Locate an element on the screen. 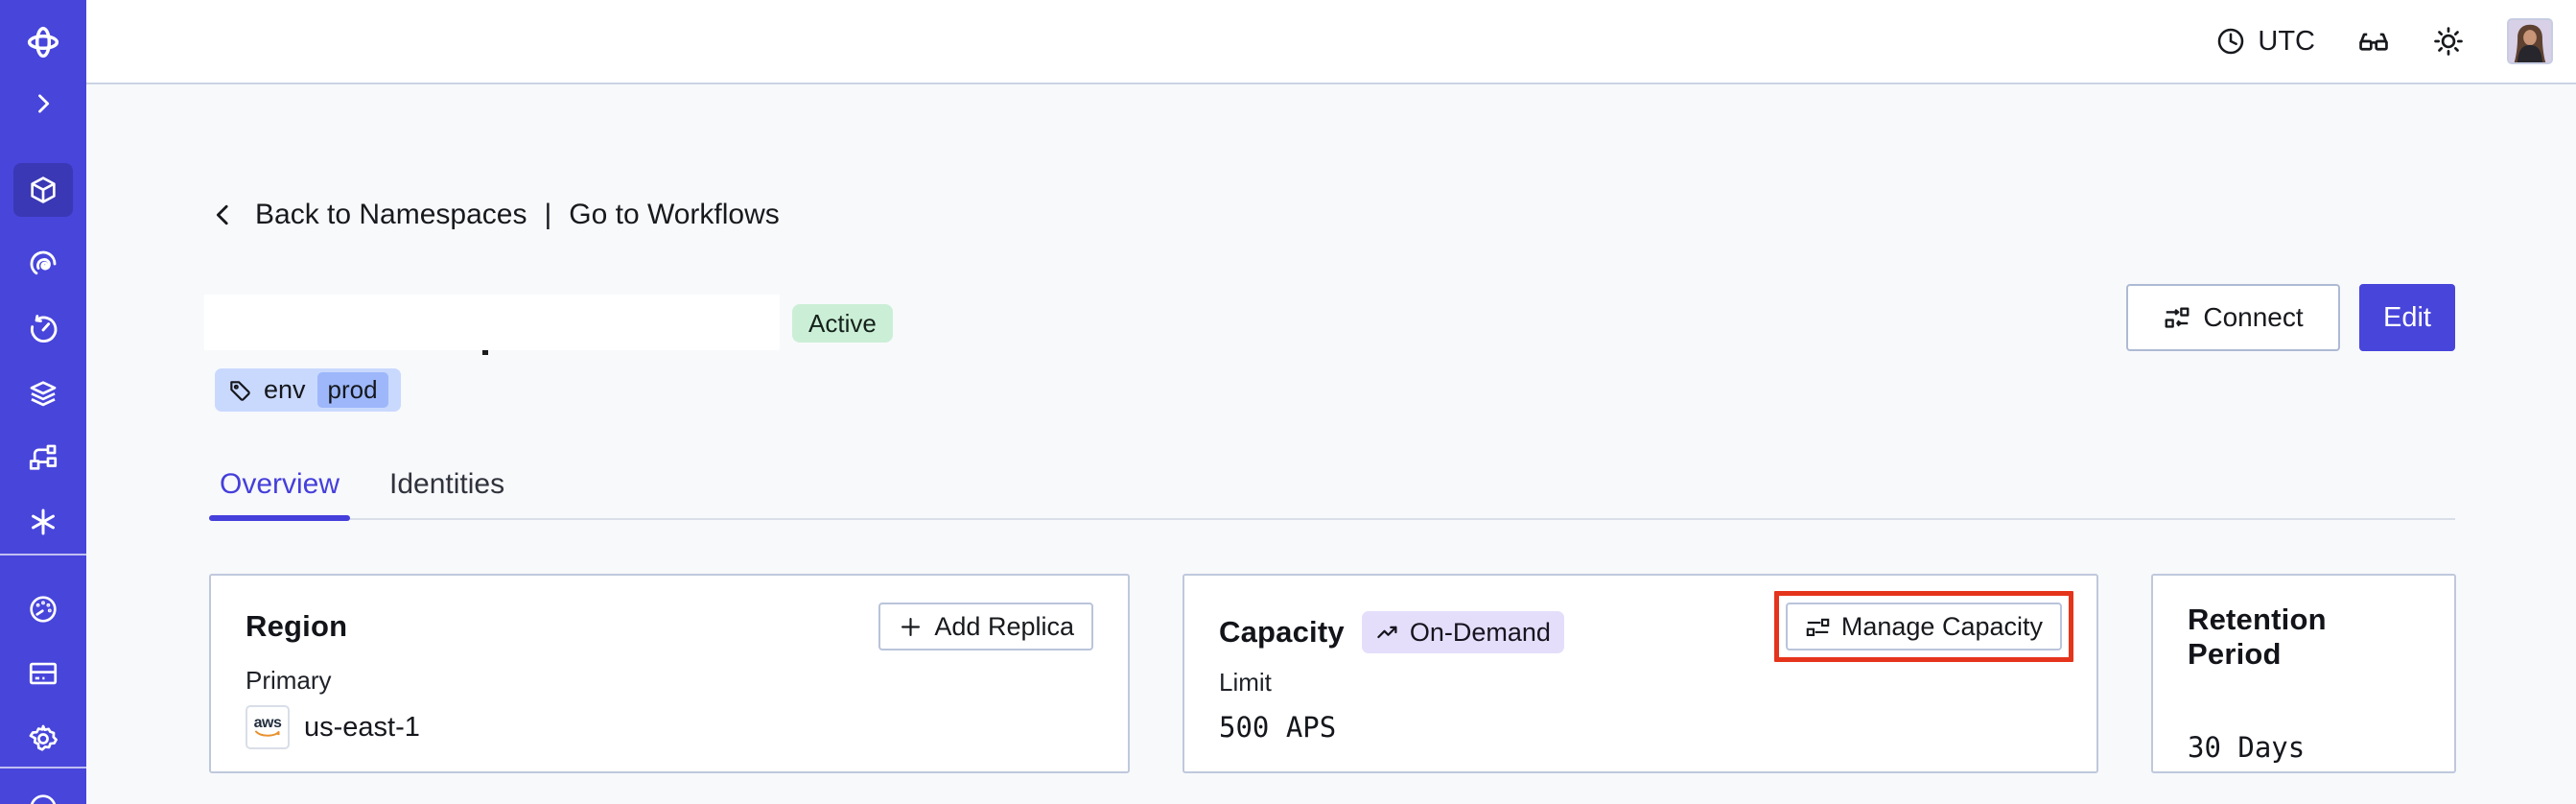 The image size is (2576, 804). tag-value-chip: prod is located at coordinates (352, 390).